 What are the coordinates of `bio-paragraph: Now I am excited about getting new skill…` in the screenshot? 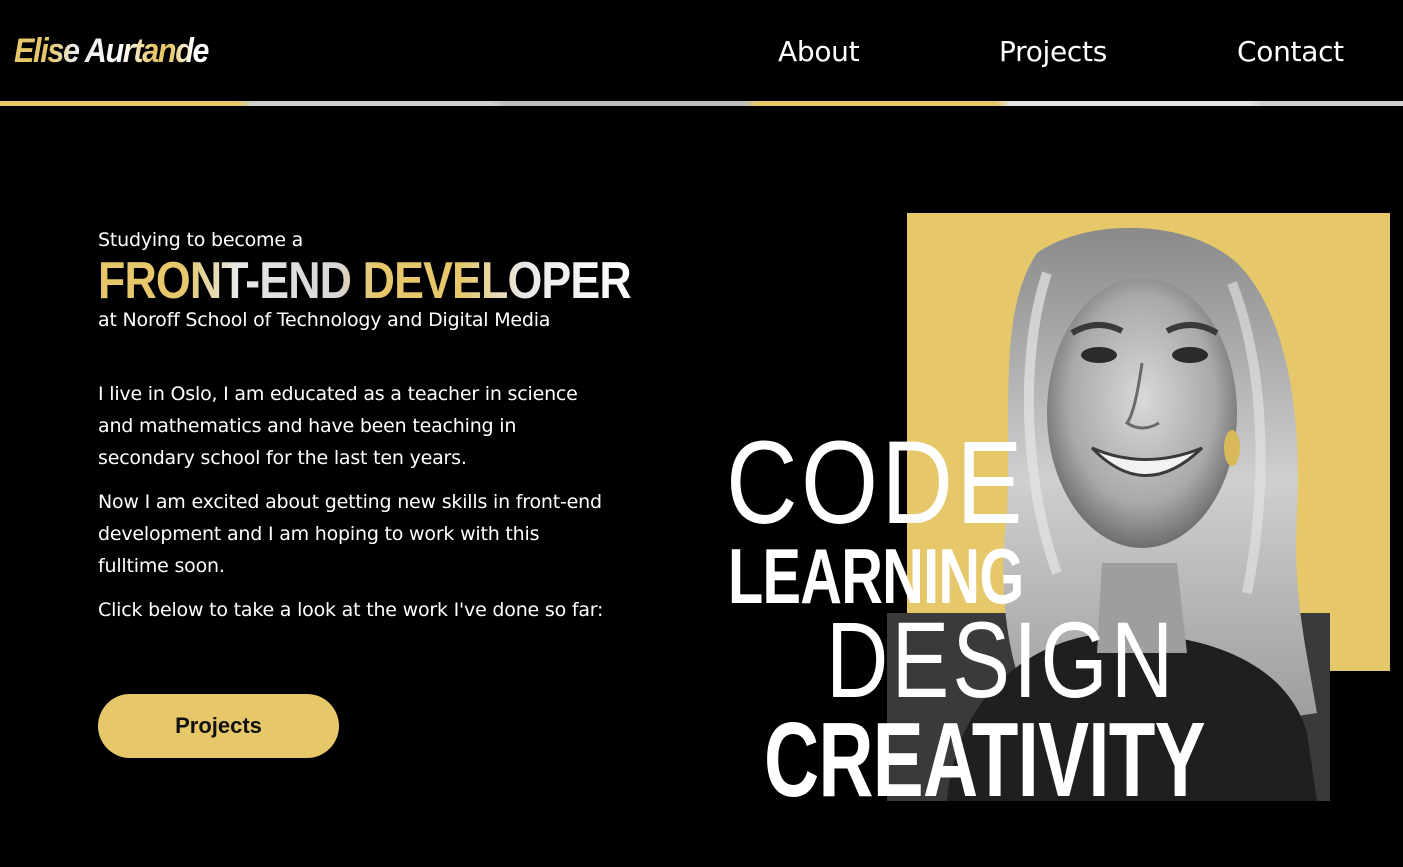 It's located at (350, 534).